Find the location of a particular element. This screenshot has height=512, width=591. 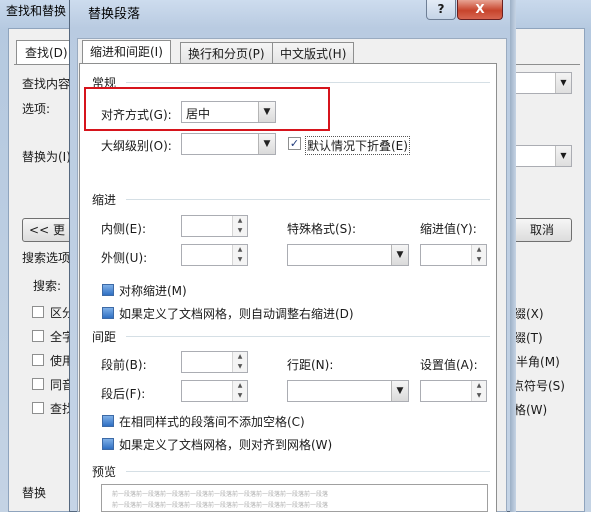

outline-level-select: ▼ is located at coordinates (228, 144).